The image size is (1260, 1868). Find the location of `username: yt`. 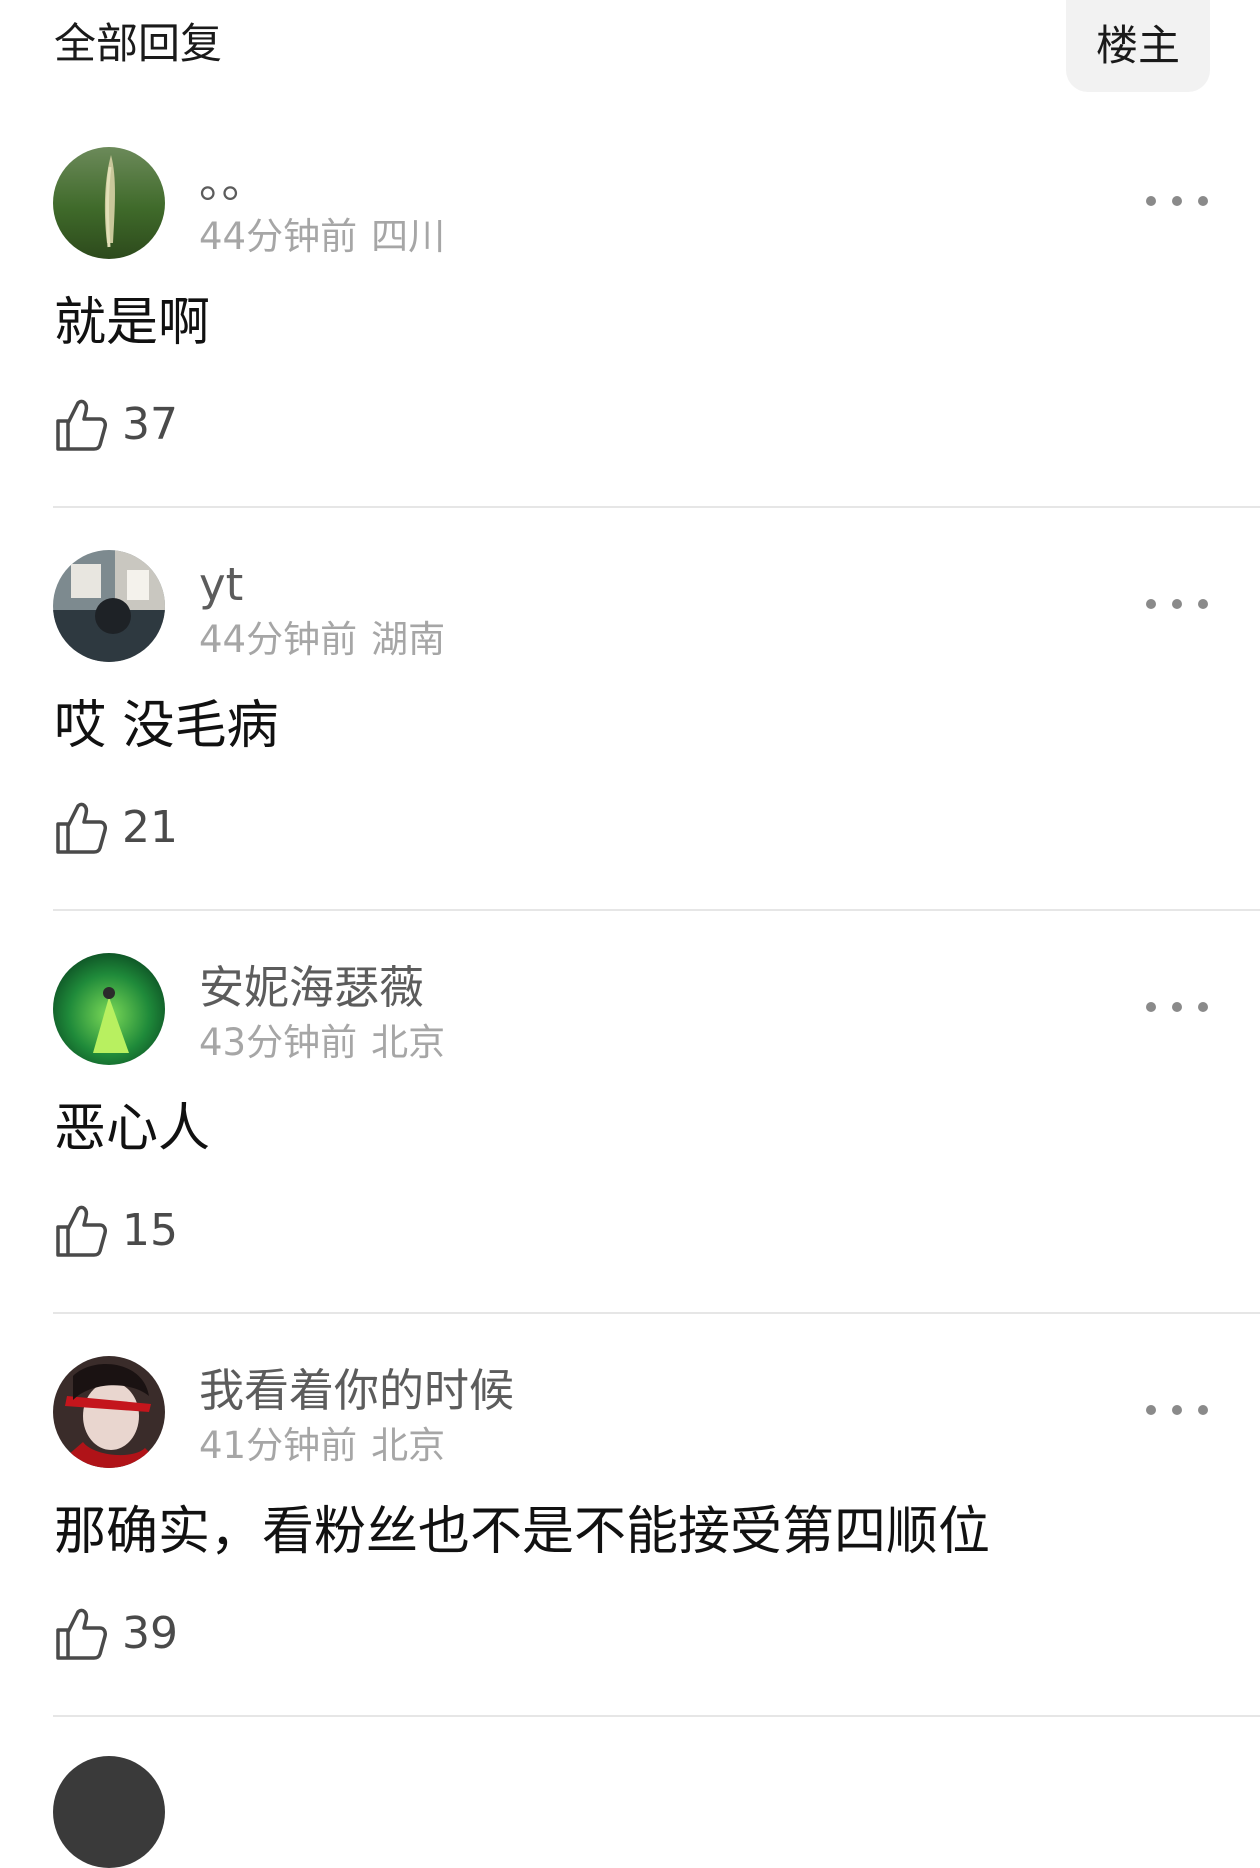

username: yt is located at coordinates (221, 585).